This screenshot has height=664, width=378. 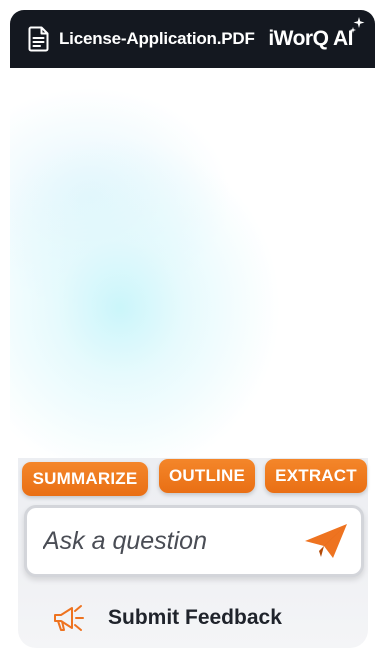 I want to click on brand-logo: iWorQ AI, so click(x=316, y=35).